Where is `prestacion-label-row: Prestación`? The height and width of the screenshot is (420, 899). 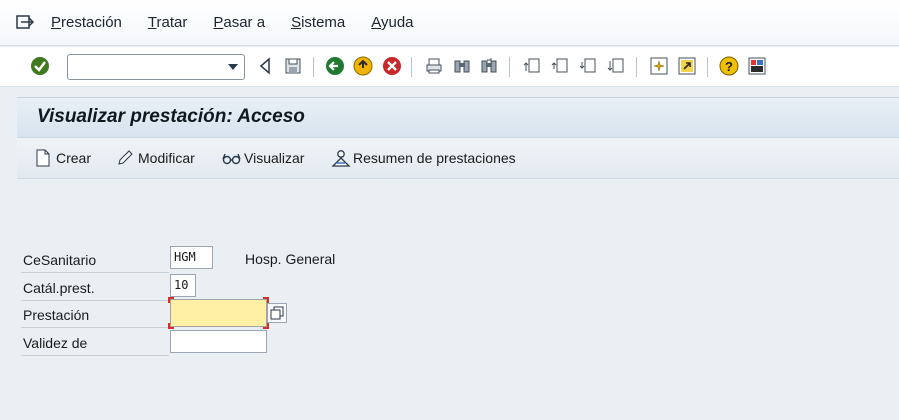 prestacion-label-row: Prestación is located at coordinates (95, 314).